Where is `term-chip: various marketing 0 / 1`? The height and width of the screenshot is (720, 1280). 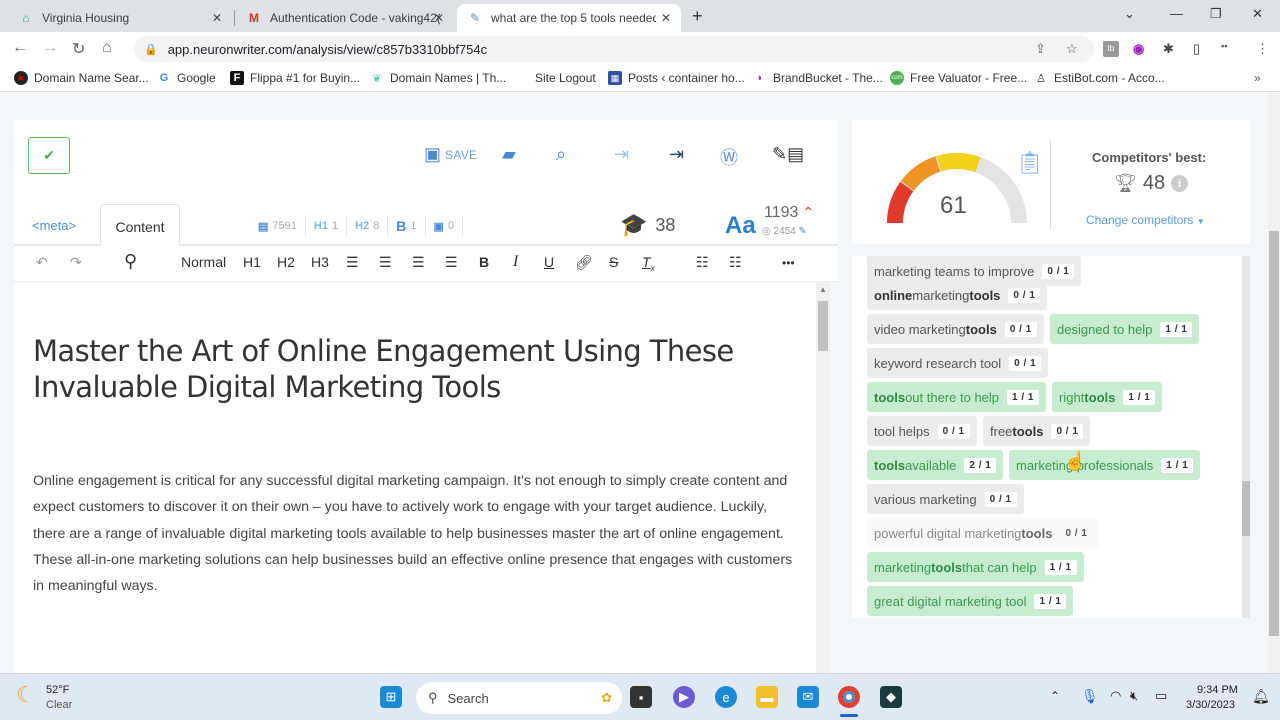 term-chip: various marketing 0 / 1 is located at coordinates (945, 499).